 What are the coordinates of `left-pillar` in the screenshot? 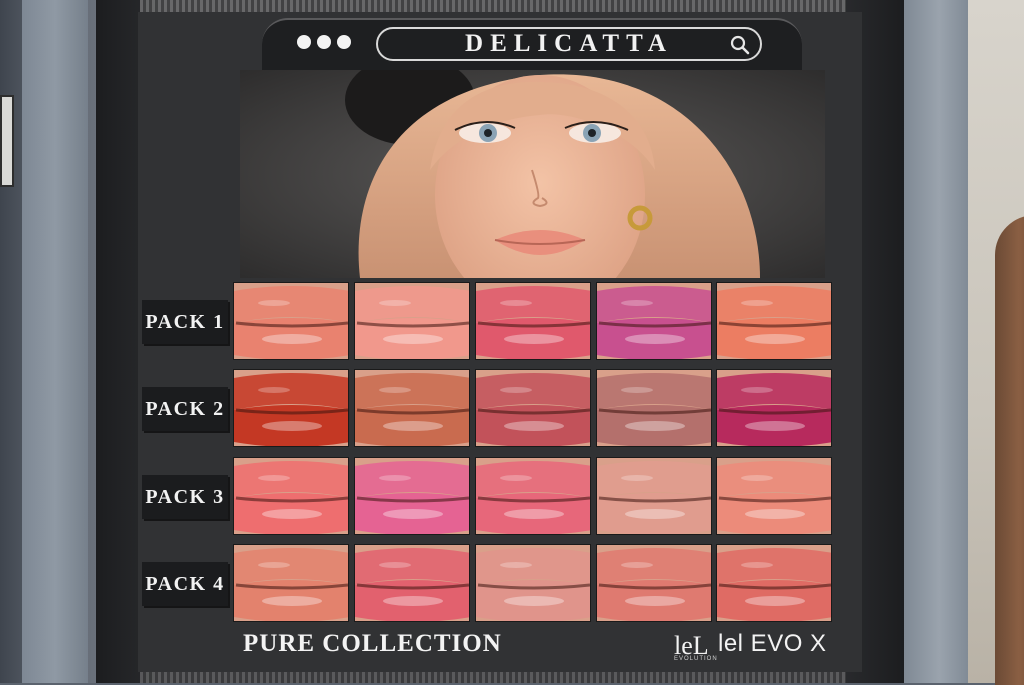 It's located at (55, 341).